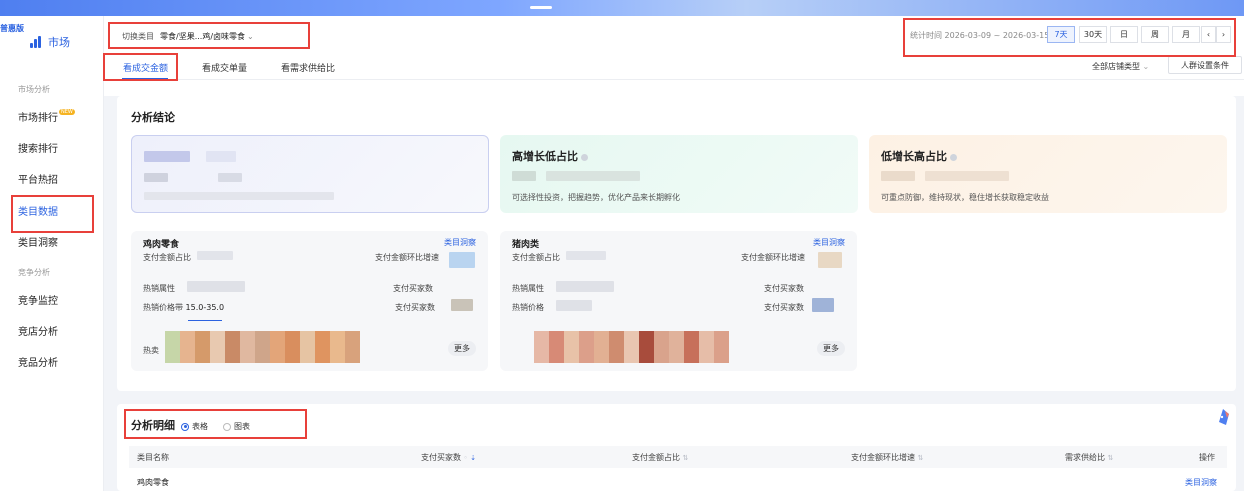  Describe the element at coordinates (1186, 34) in the screenshot. I see `period-month-button: 月` at that location.